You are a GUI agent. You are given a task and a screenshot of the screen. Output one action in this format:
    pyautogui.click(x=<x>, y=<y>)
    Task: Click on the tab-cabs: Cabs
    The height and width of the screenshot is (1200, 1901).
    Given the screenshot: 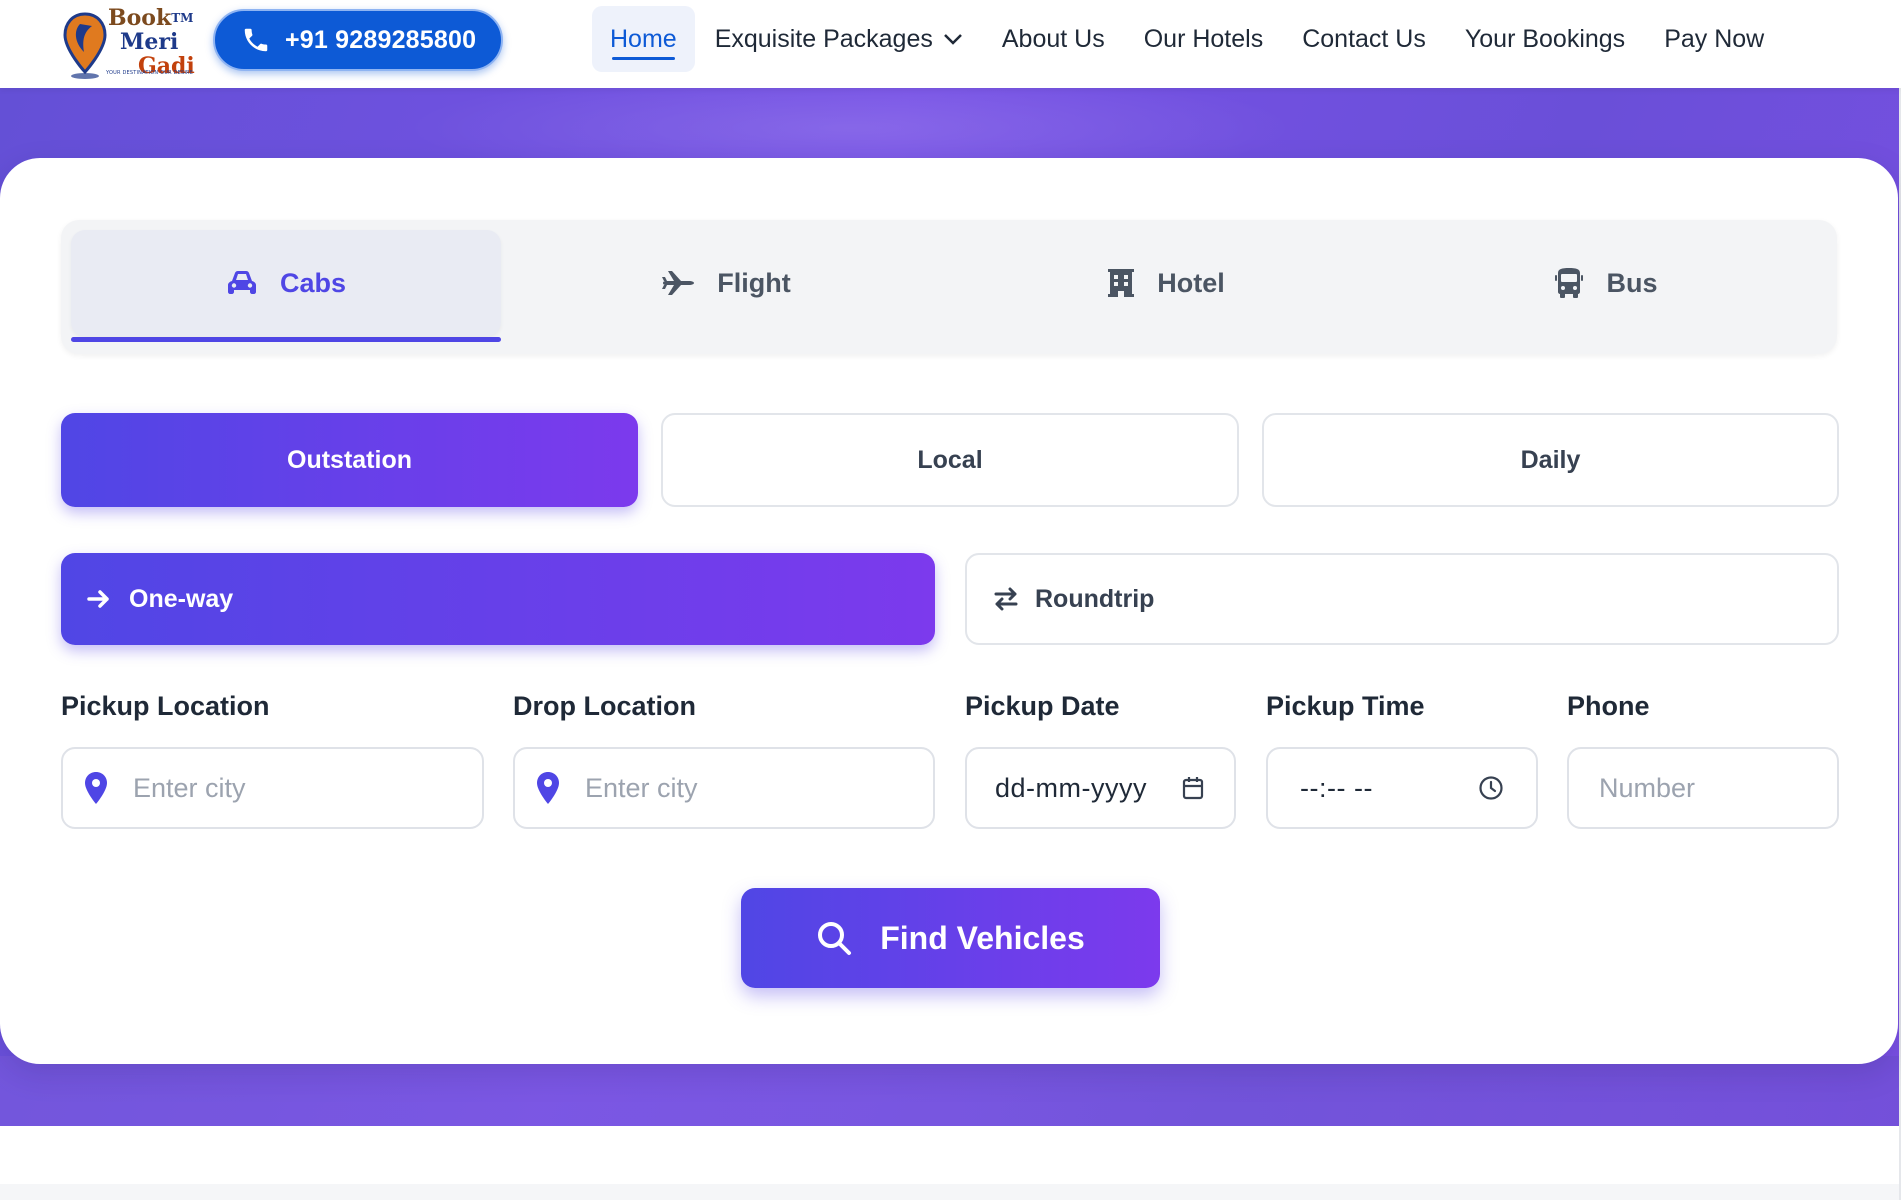 What is the action you would take?
    pyautogui.click(x=286, y=286)
    